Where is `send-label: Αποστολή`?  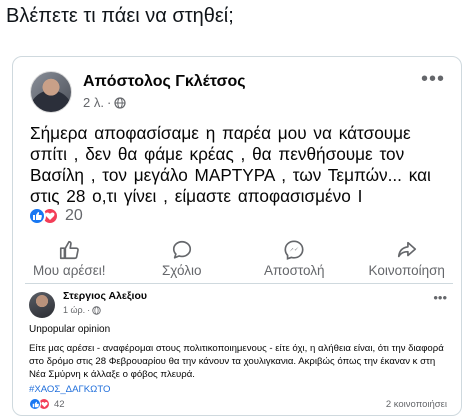 send-label: Αποστολή is located at coordinates (294, 270).